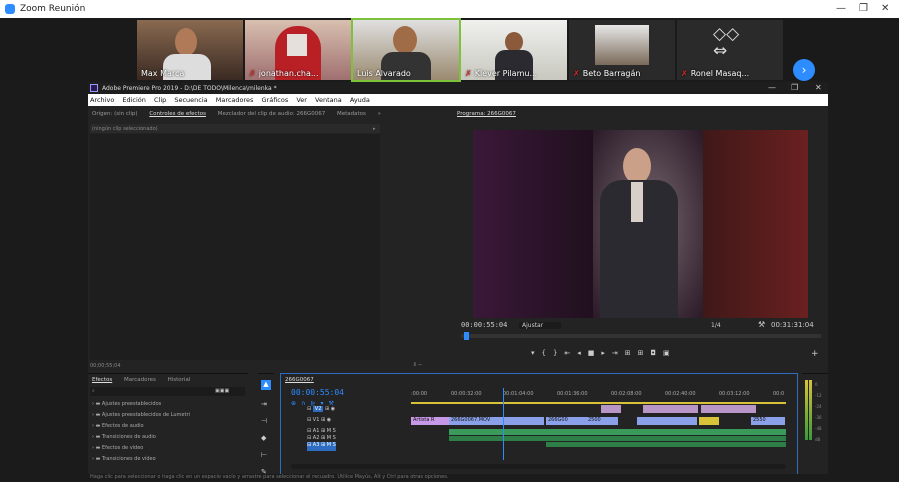 The height and width of the screenshot is (482, 899). Describe the element at coordinates (178, 112) in the screenshot. I see `tab-effect-controls: Controles de efectos` at that location.